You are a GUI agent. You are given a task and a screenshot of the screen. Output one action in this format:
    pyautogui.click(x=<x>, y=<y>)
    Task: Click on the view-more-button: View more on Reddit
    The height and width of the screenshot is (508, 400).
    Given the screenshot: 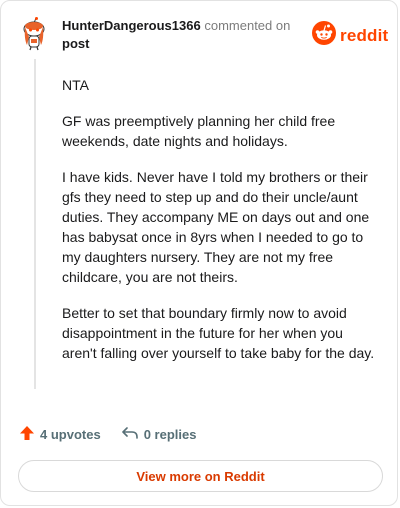 What is the action you would take?
    pyautogui.click(x=200, y=476)
    